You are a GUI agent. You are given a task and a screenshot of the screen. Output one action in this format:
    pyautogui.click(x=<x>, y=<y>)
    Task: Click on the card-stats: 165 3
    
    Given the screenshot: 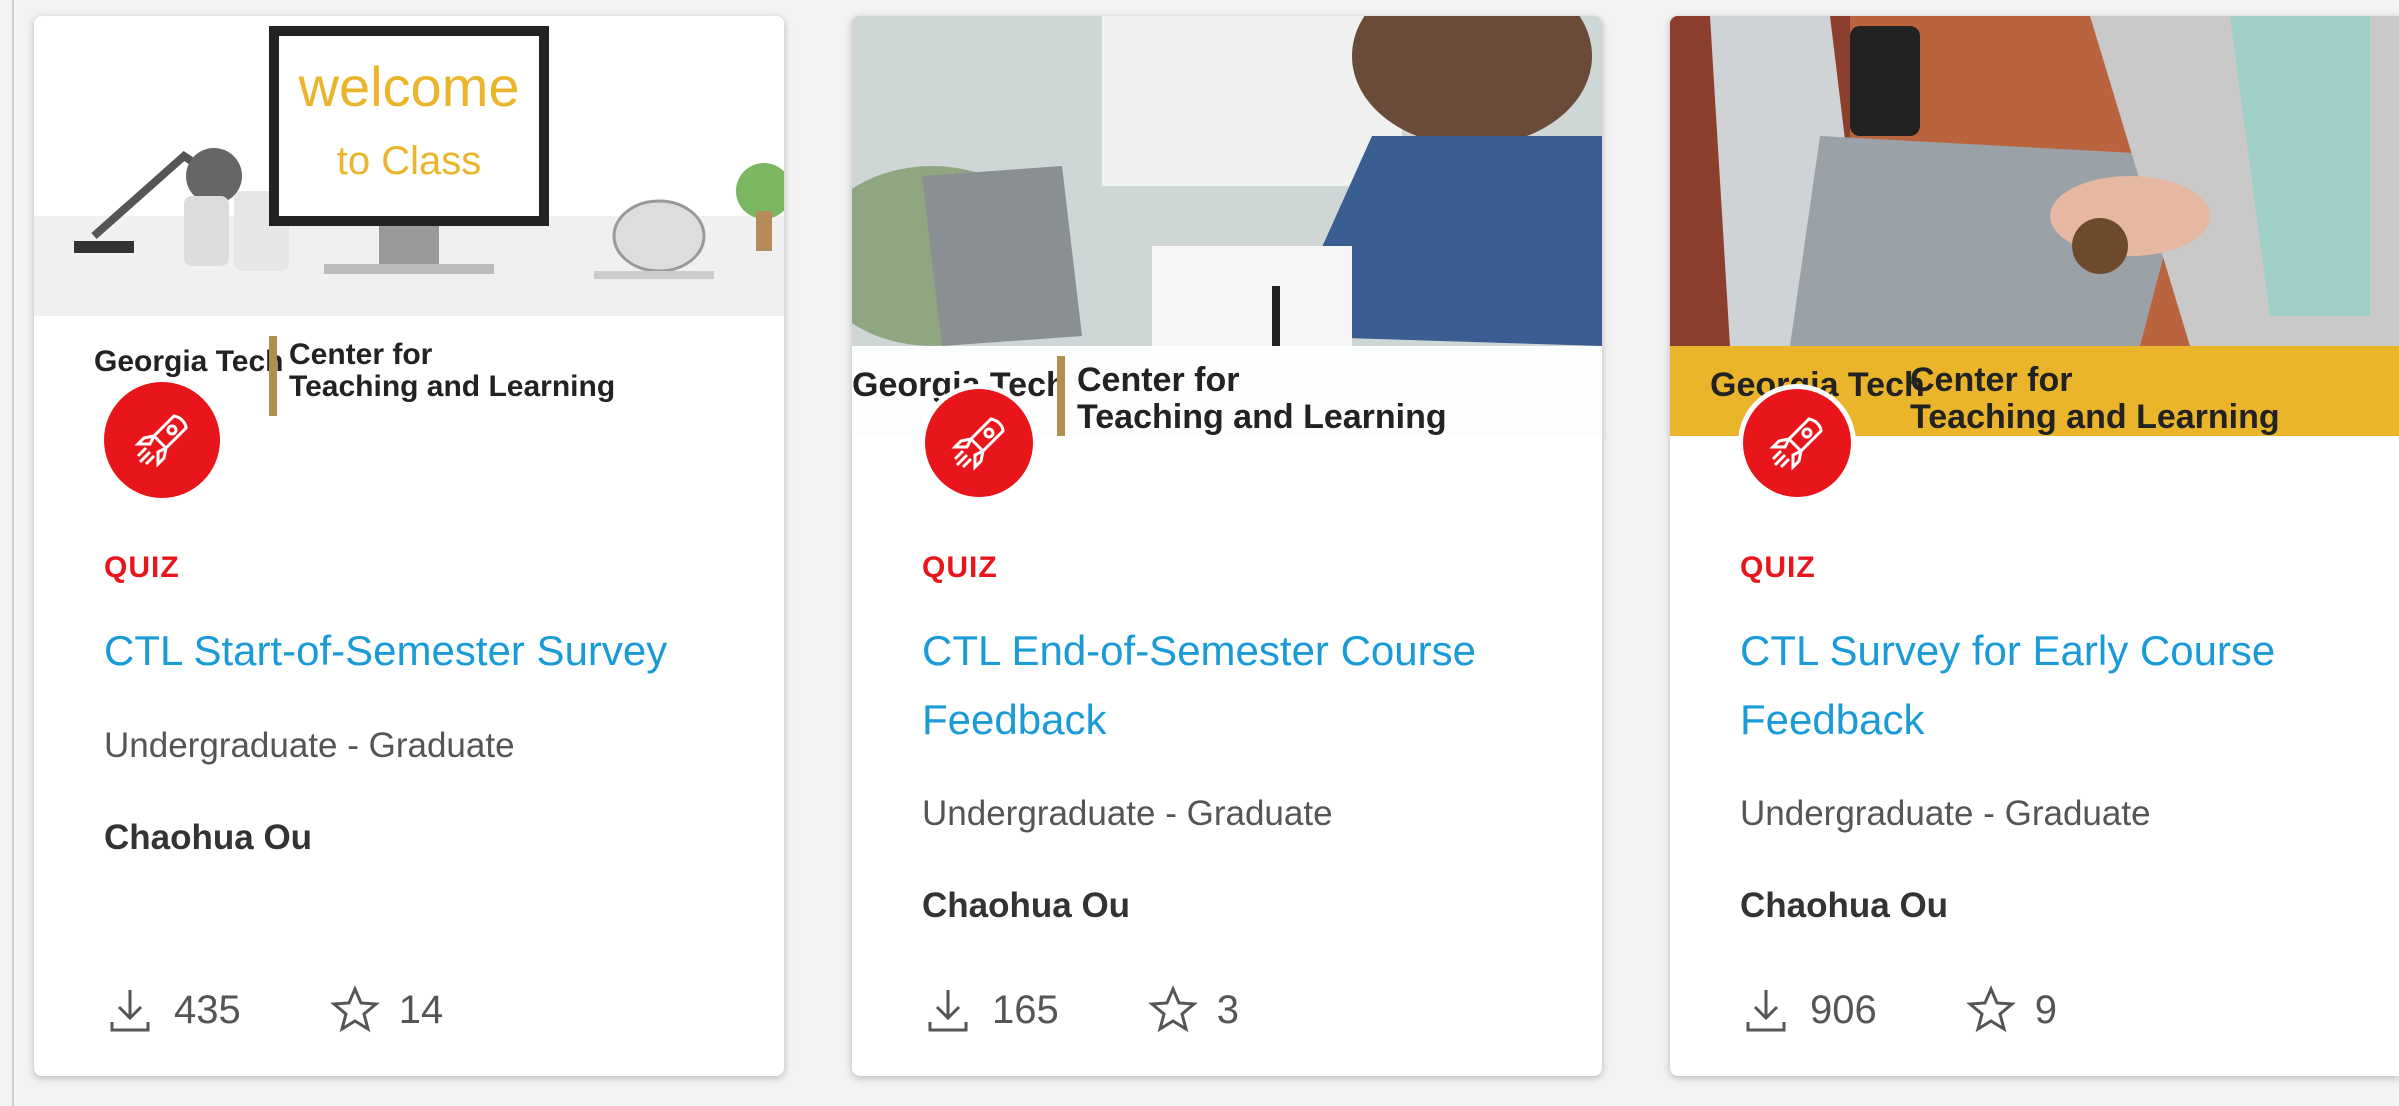 What is the action you would take?
    pyautogui.click(x=1080, y=1010)
    